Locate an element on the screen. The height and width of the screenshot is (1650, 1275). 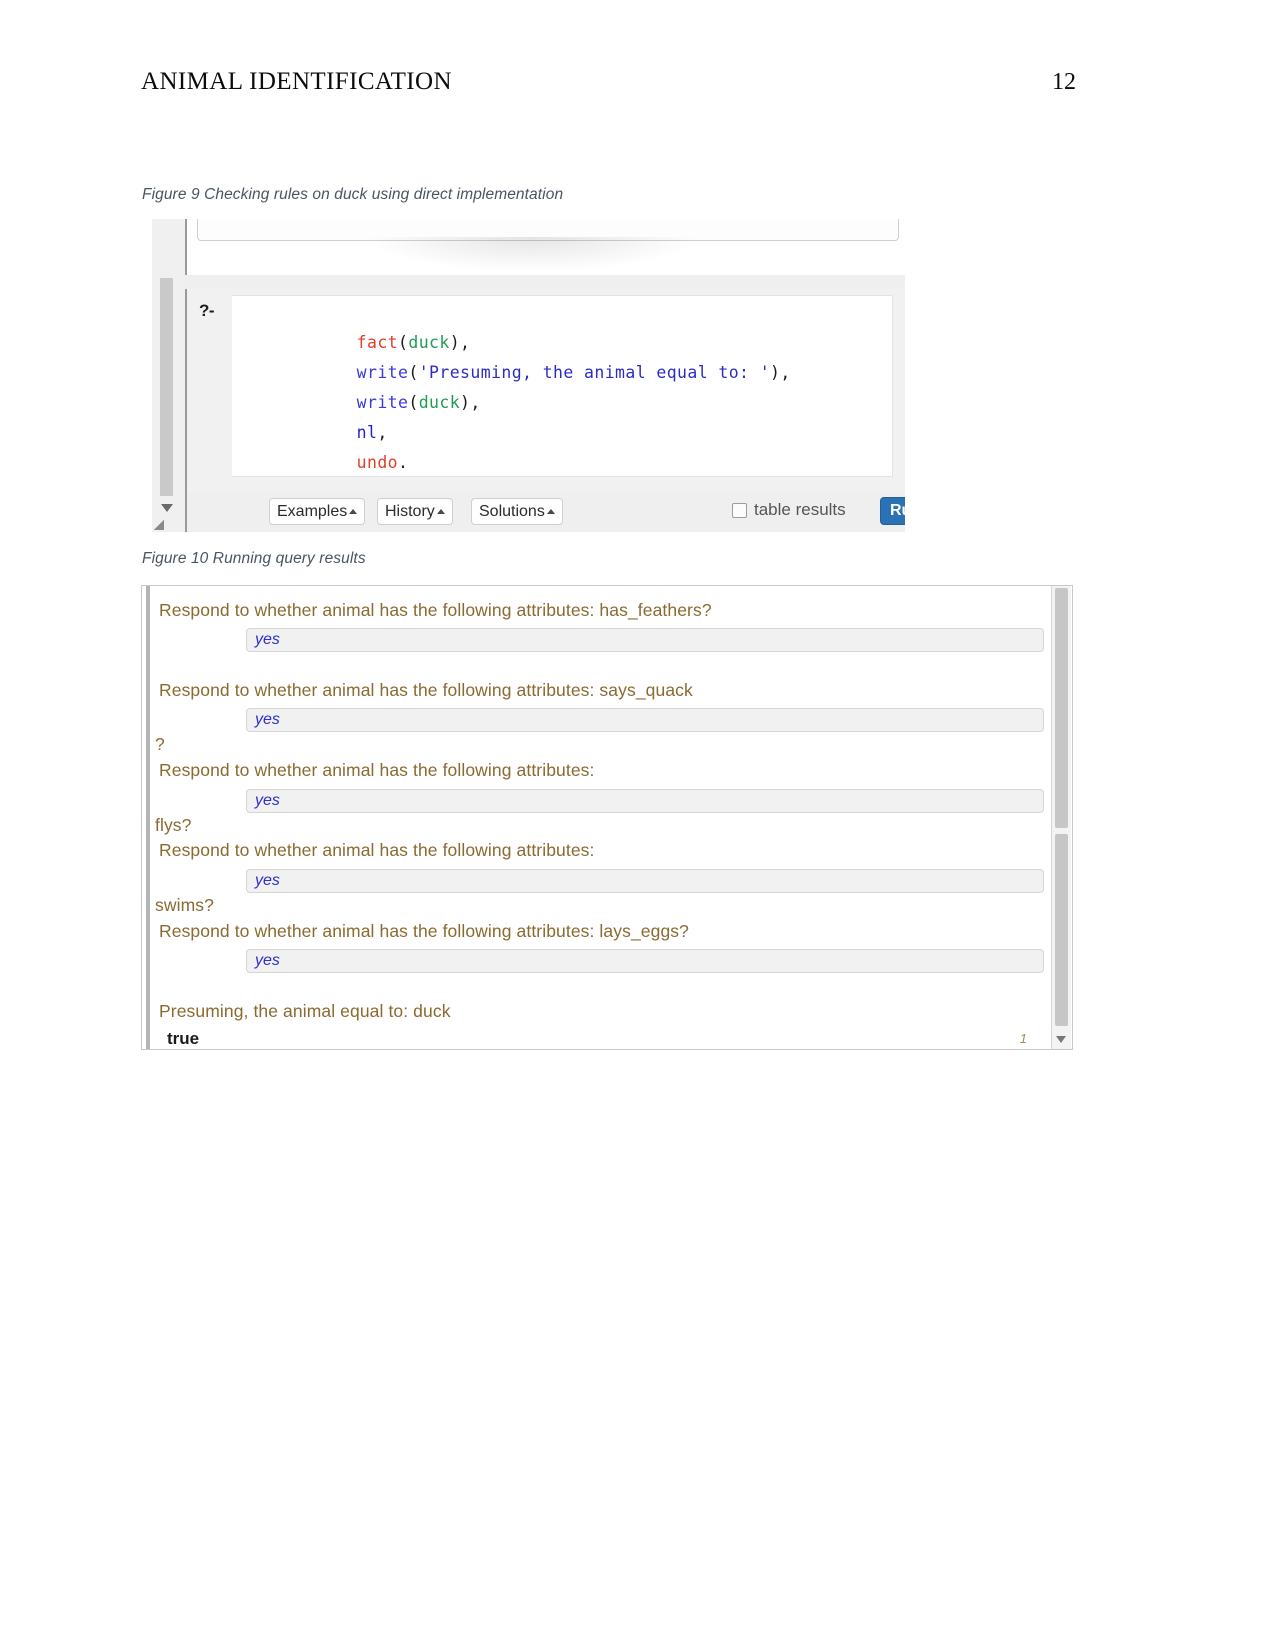
run-button-label: Run! is located at coordinates (897, 510).